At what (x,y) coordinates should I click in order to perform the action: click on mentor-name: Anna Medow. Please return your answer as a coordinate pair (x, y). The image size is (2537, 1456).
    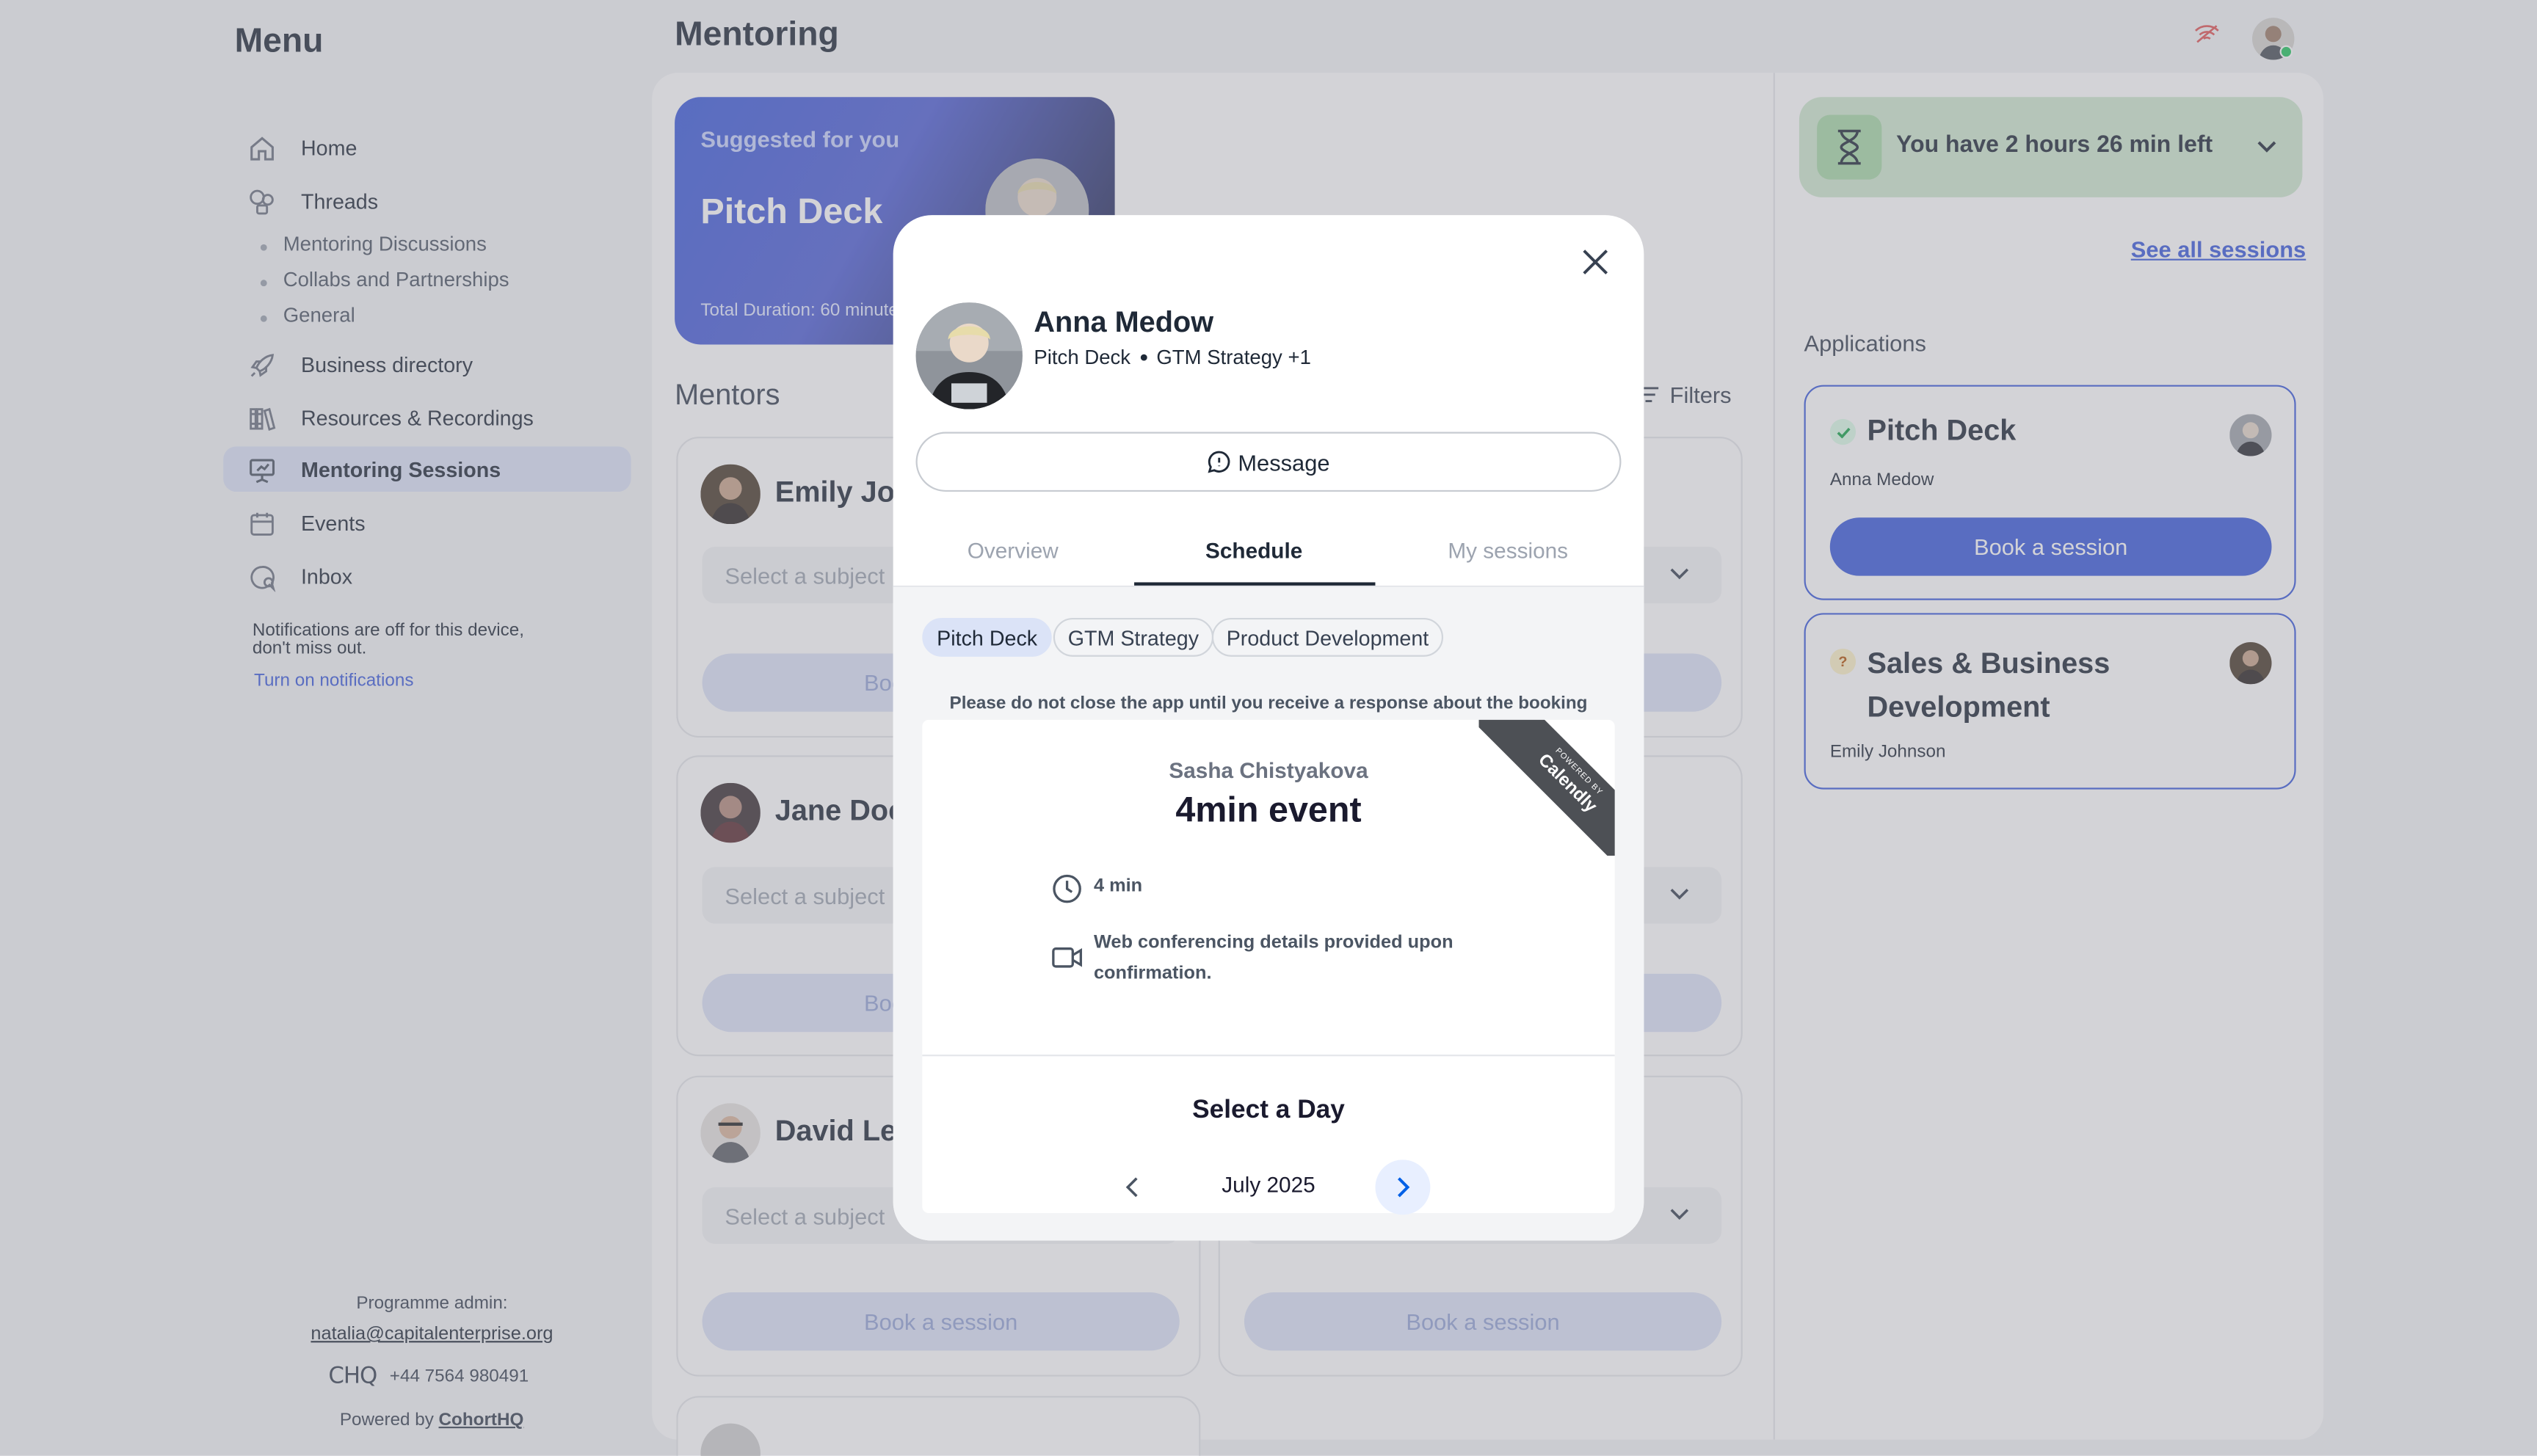
    Looking at the image, I should click on (1124, 321).